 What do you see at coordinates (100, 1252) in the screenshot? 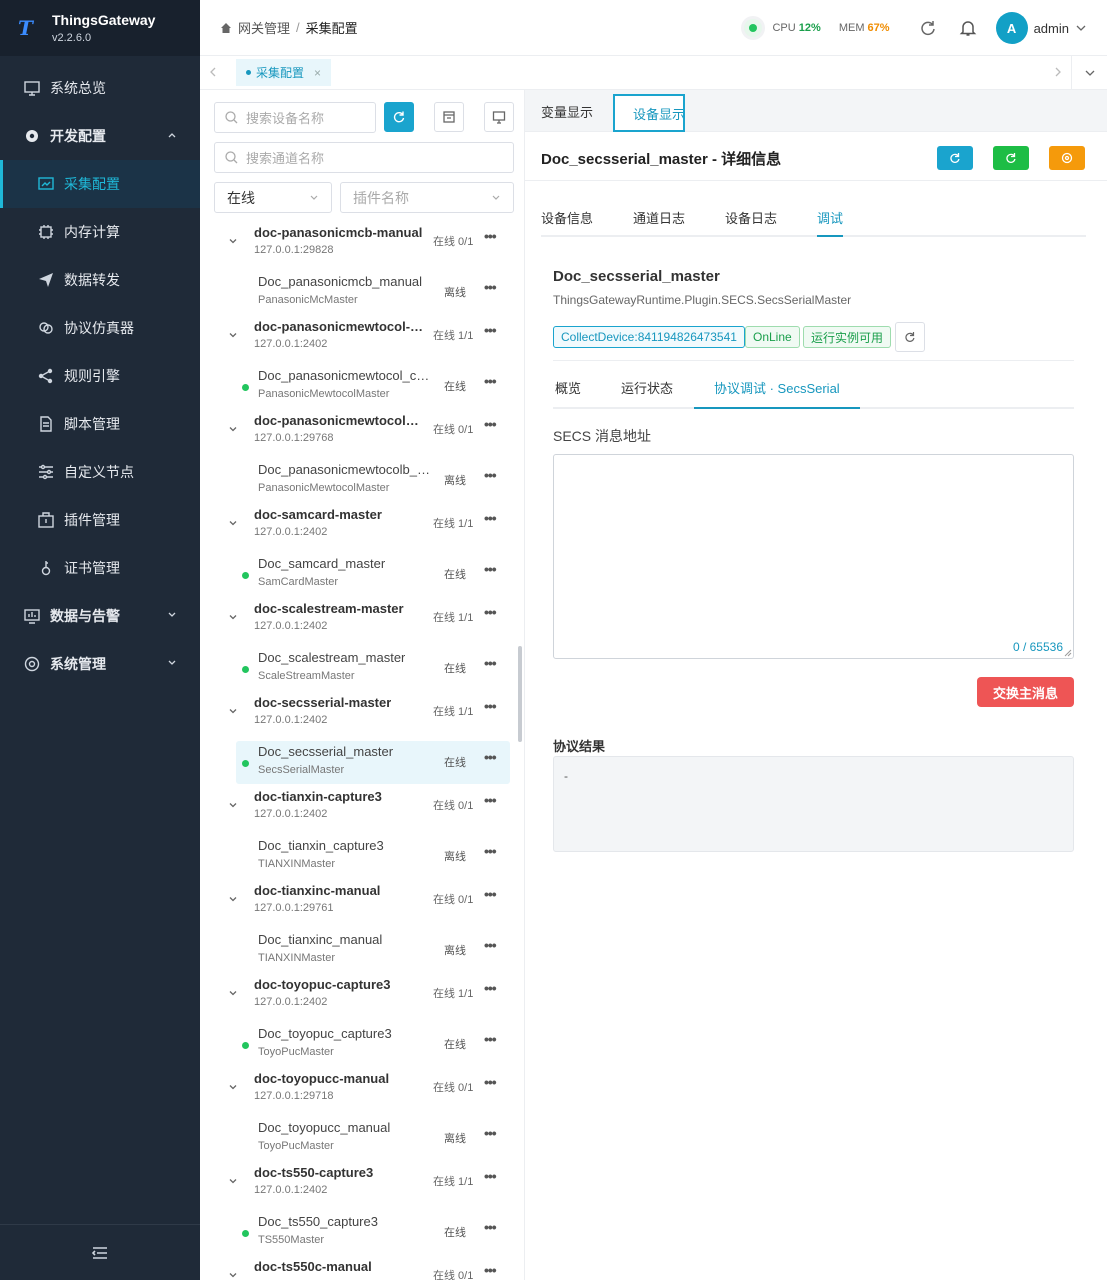
I see `collapse-sidebar-button` at bounding box center [100, 1252].